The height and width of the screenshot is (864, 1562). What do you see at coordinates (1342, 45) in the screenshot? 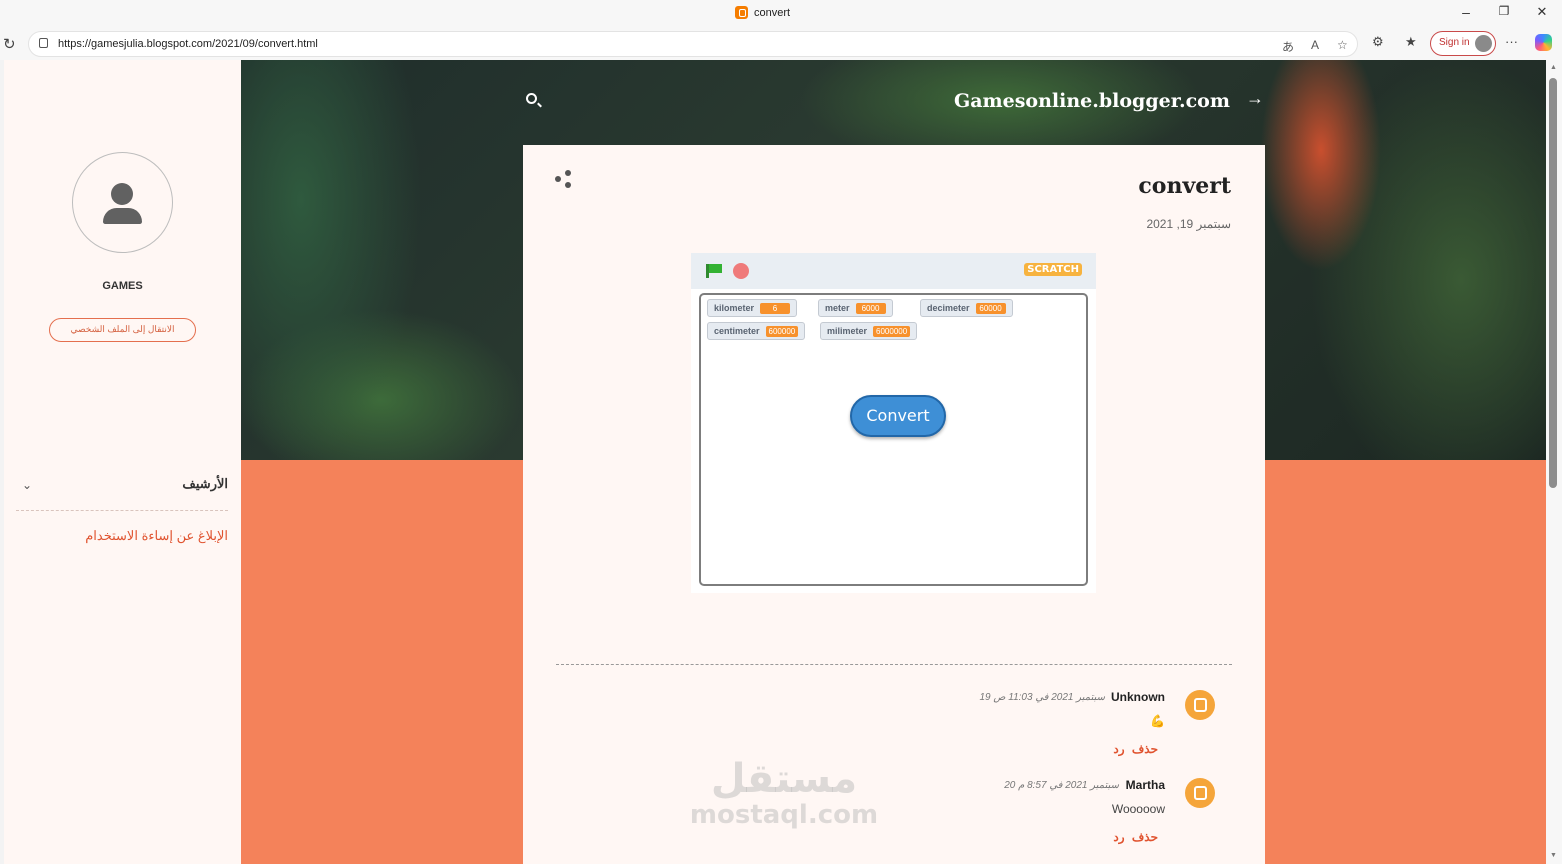
I see `favorite-star-icon: ☆` at bounding box center [1342, 45].